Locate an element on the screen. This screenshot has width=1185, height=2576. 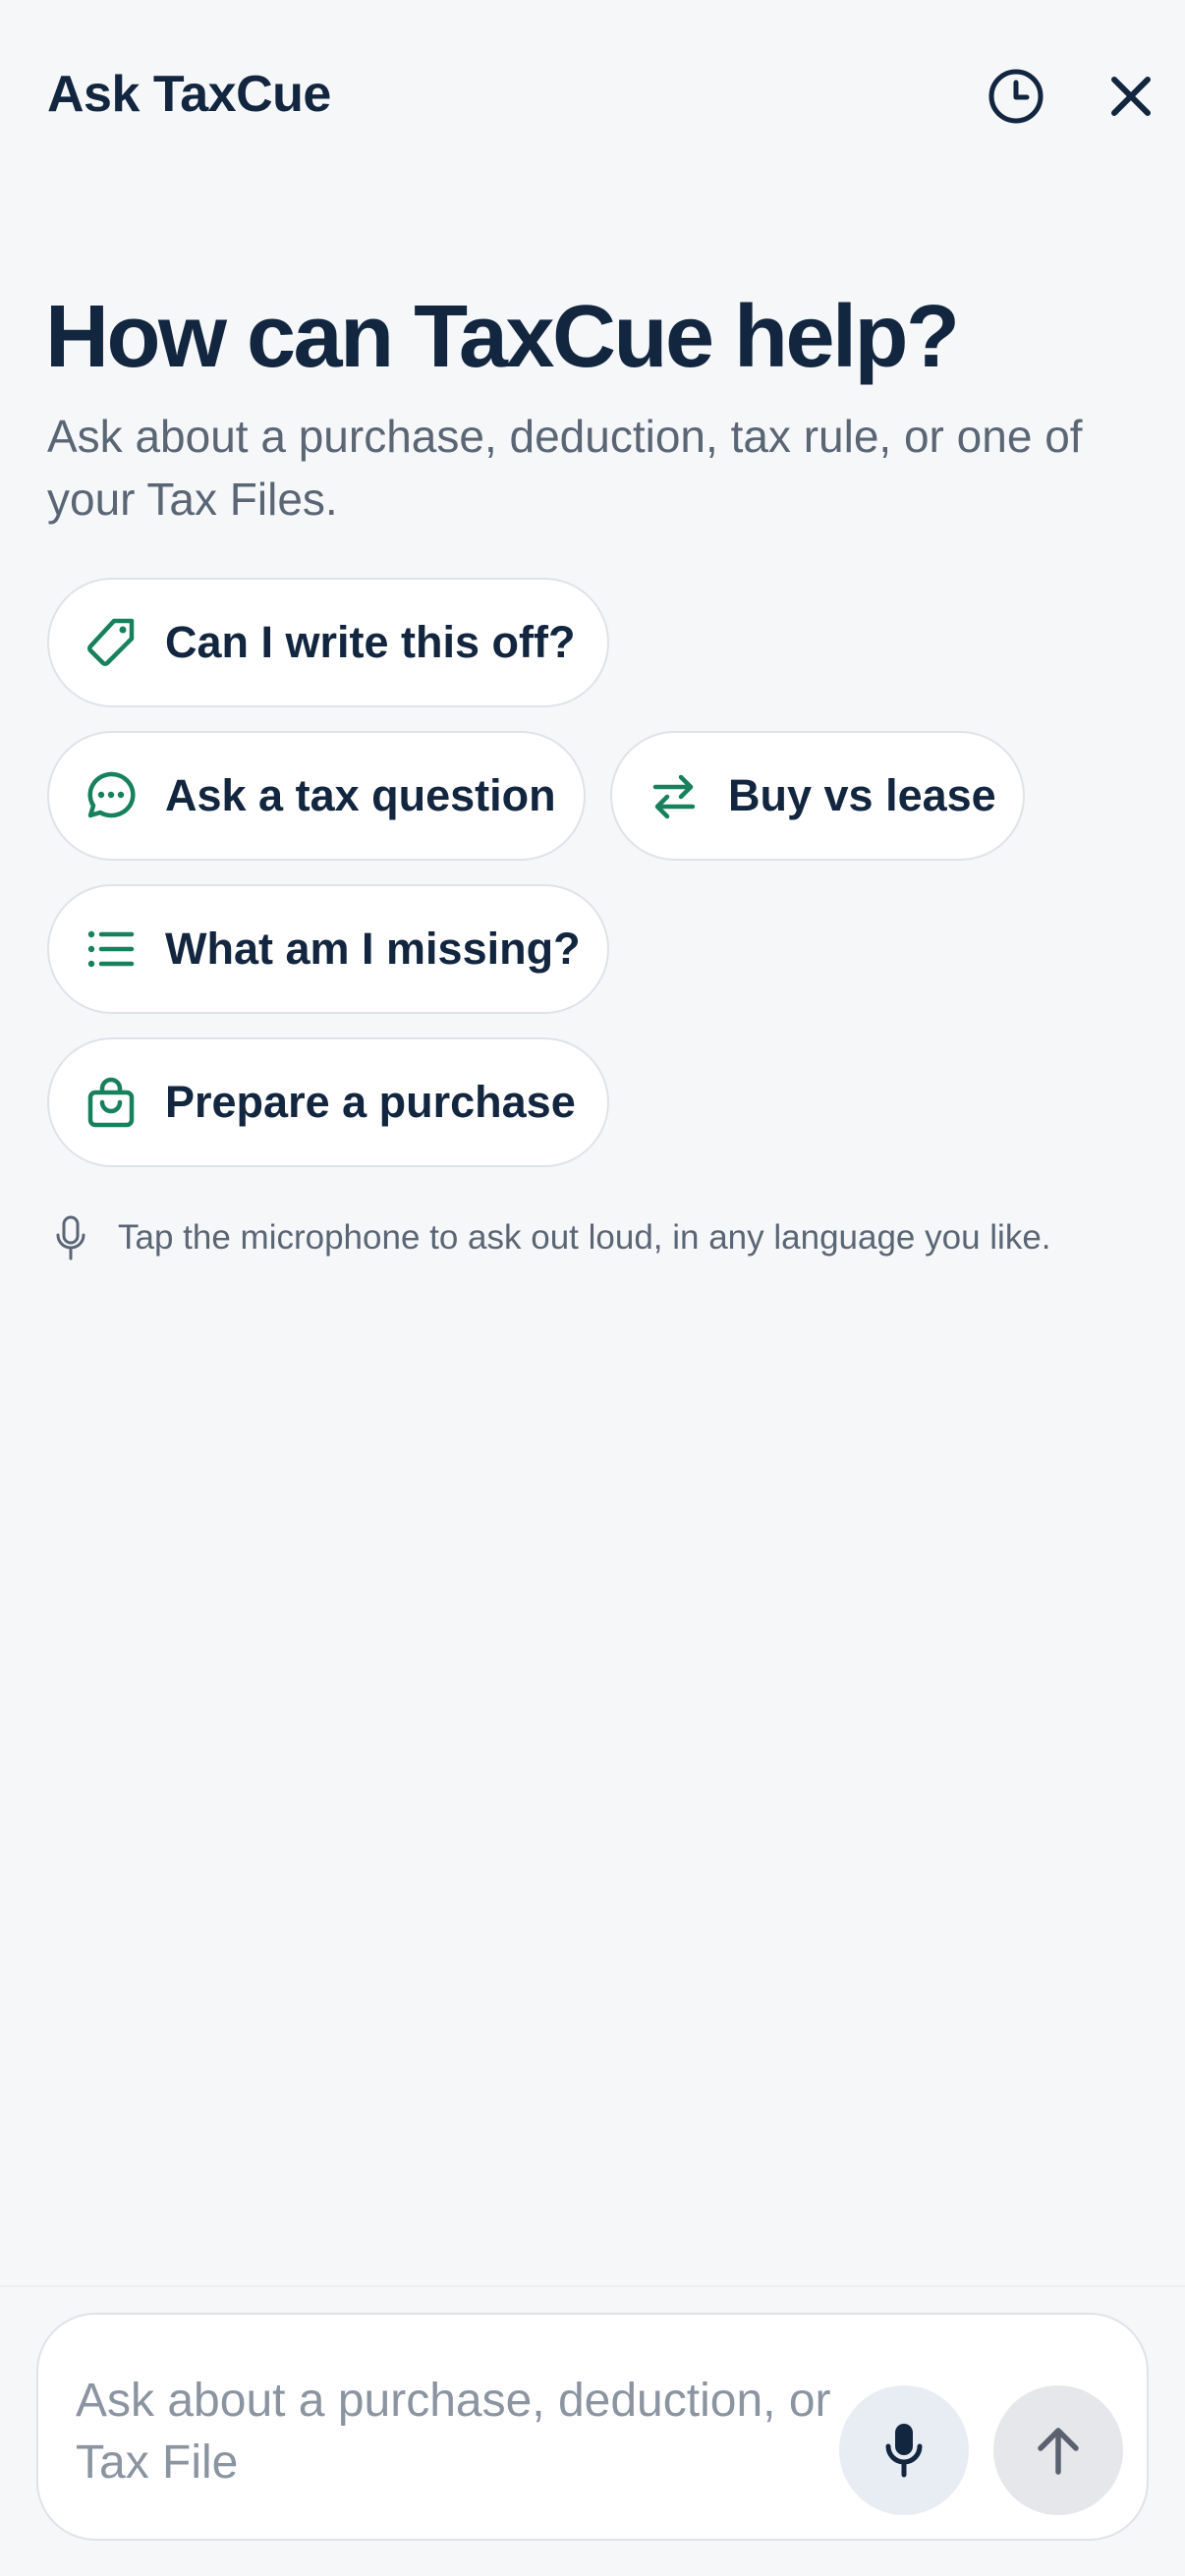
suggestion-chip-write-off: Can I write this off? is located at coordinates (328, 642).